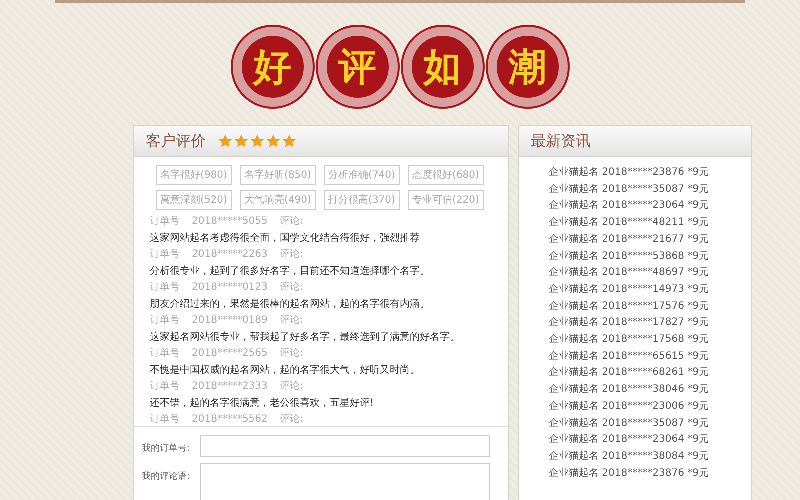  I want to click on news-link: 企业猫起名 2018*****17568 *9元, so click(650, 340).